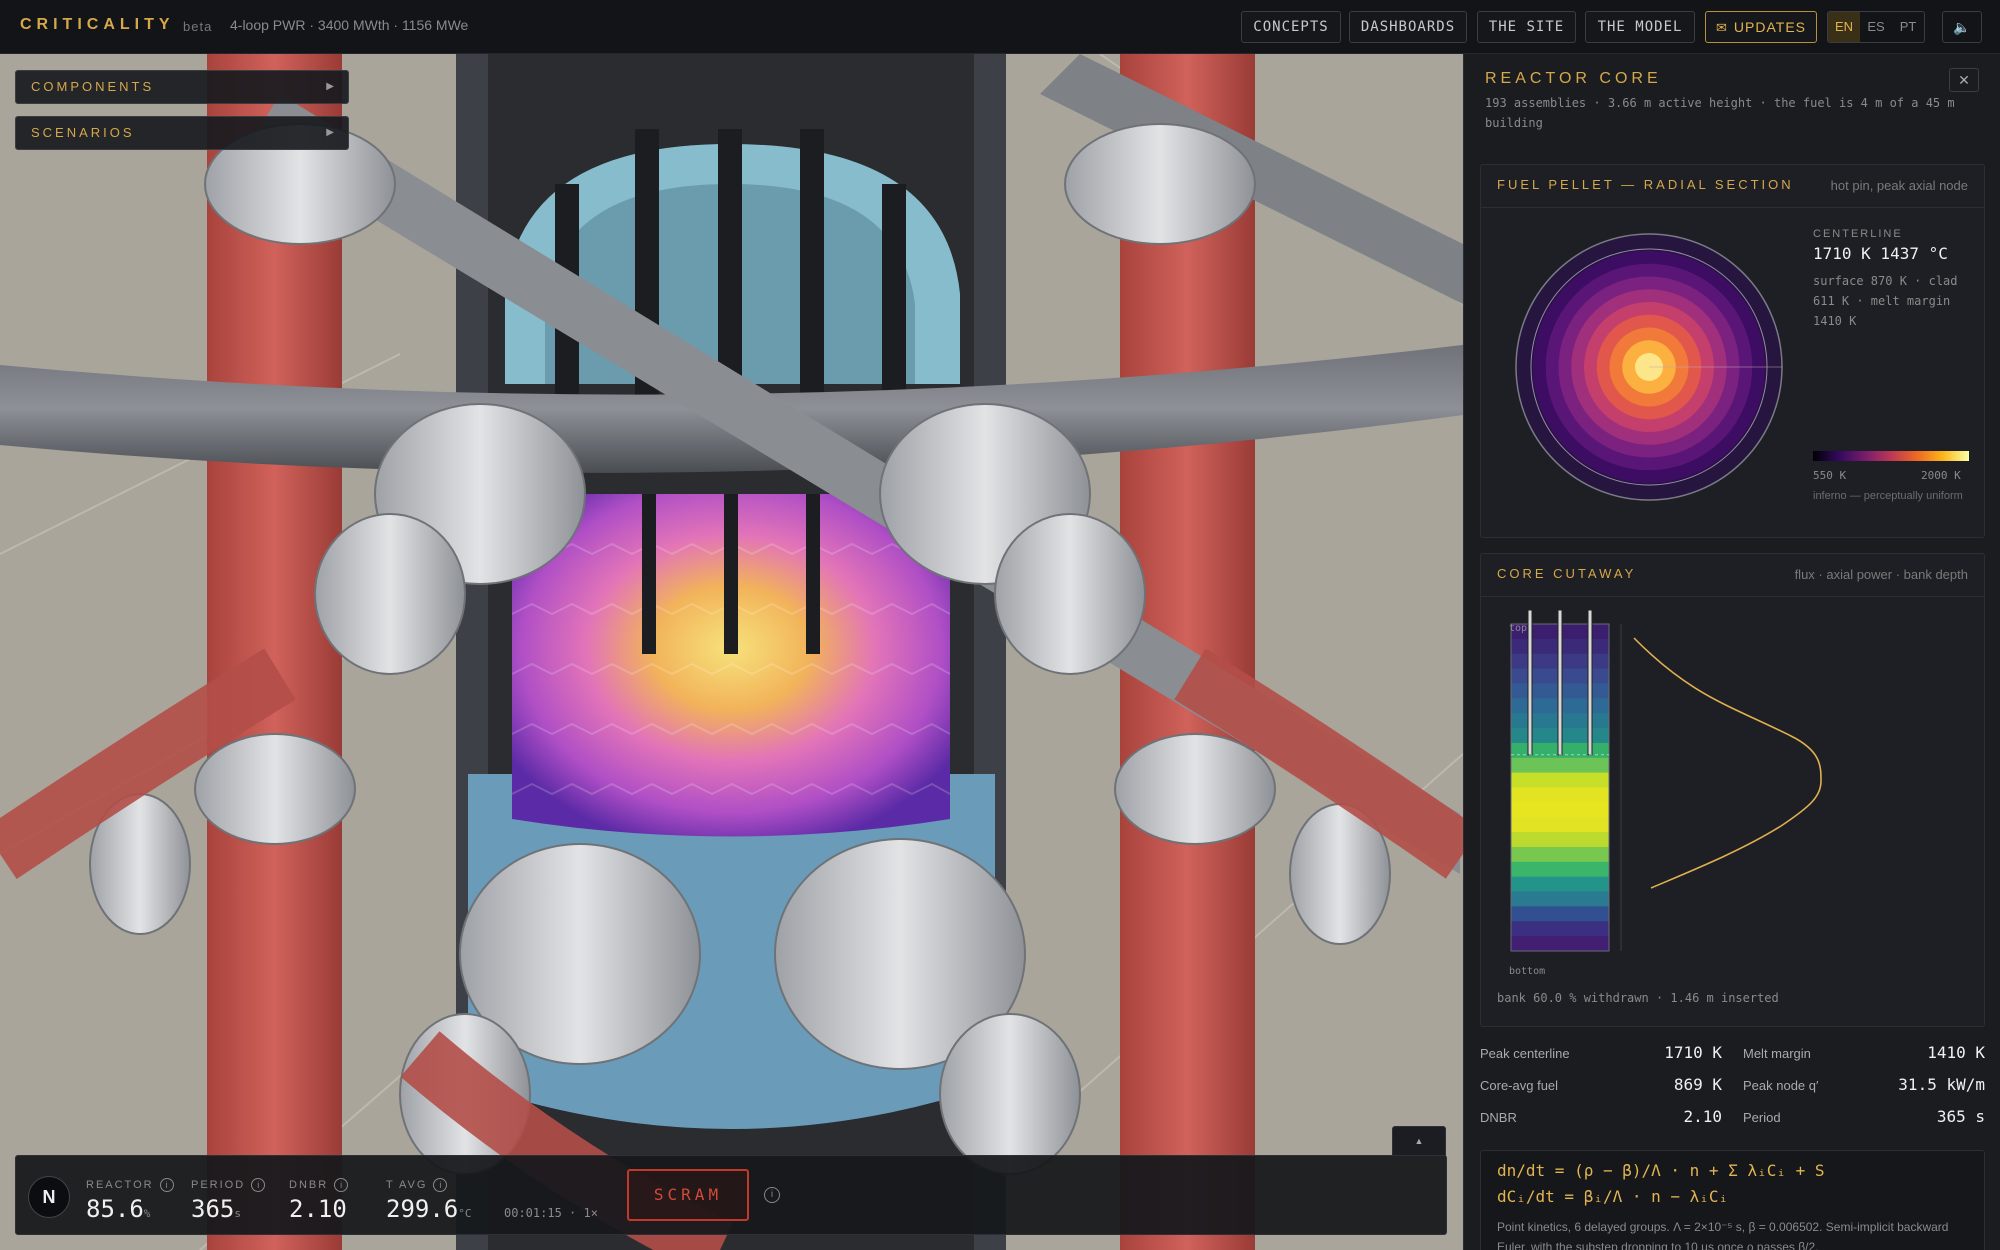  I want to click on panel-title: REACTOR CORE, so click(1573, 78).